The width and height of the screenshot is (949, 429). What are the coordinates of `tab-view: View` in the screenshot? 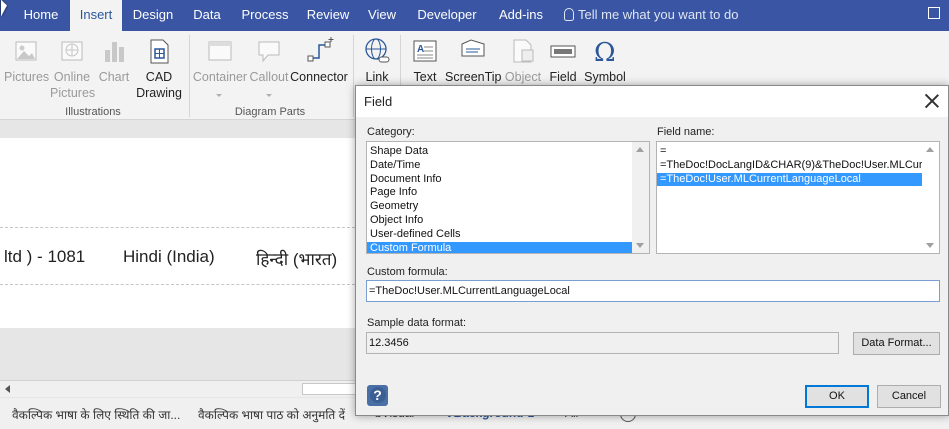 It's located at (382, 15).